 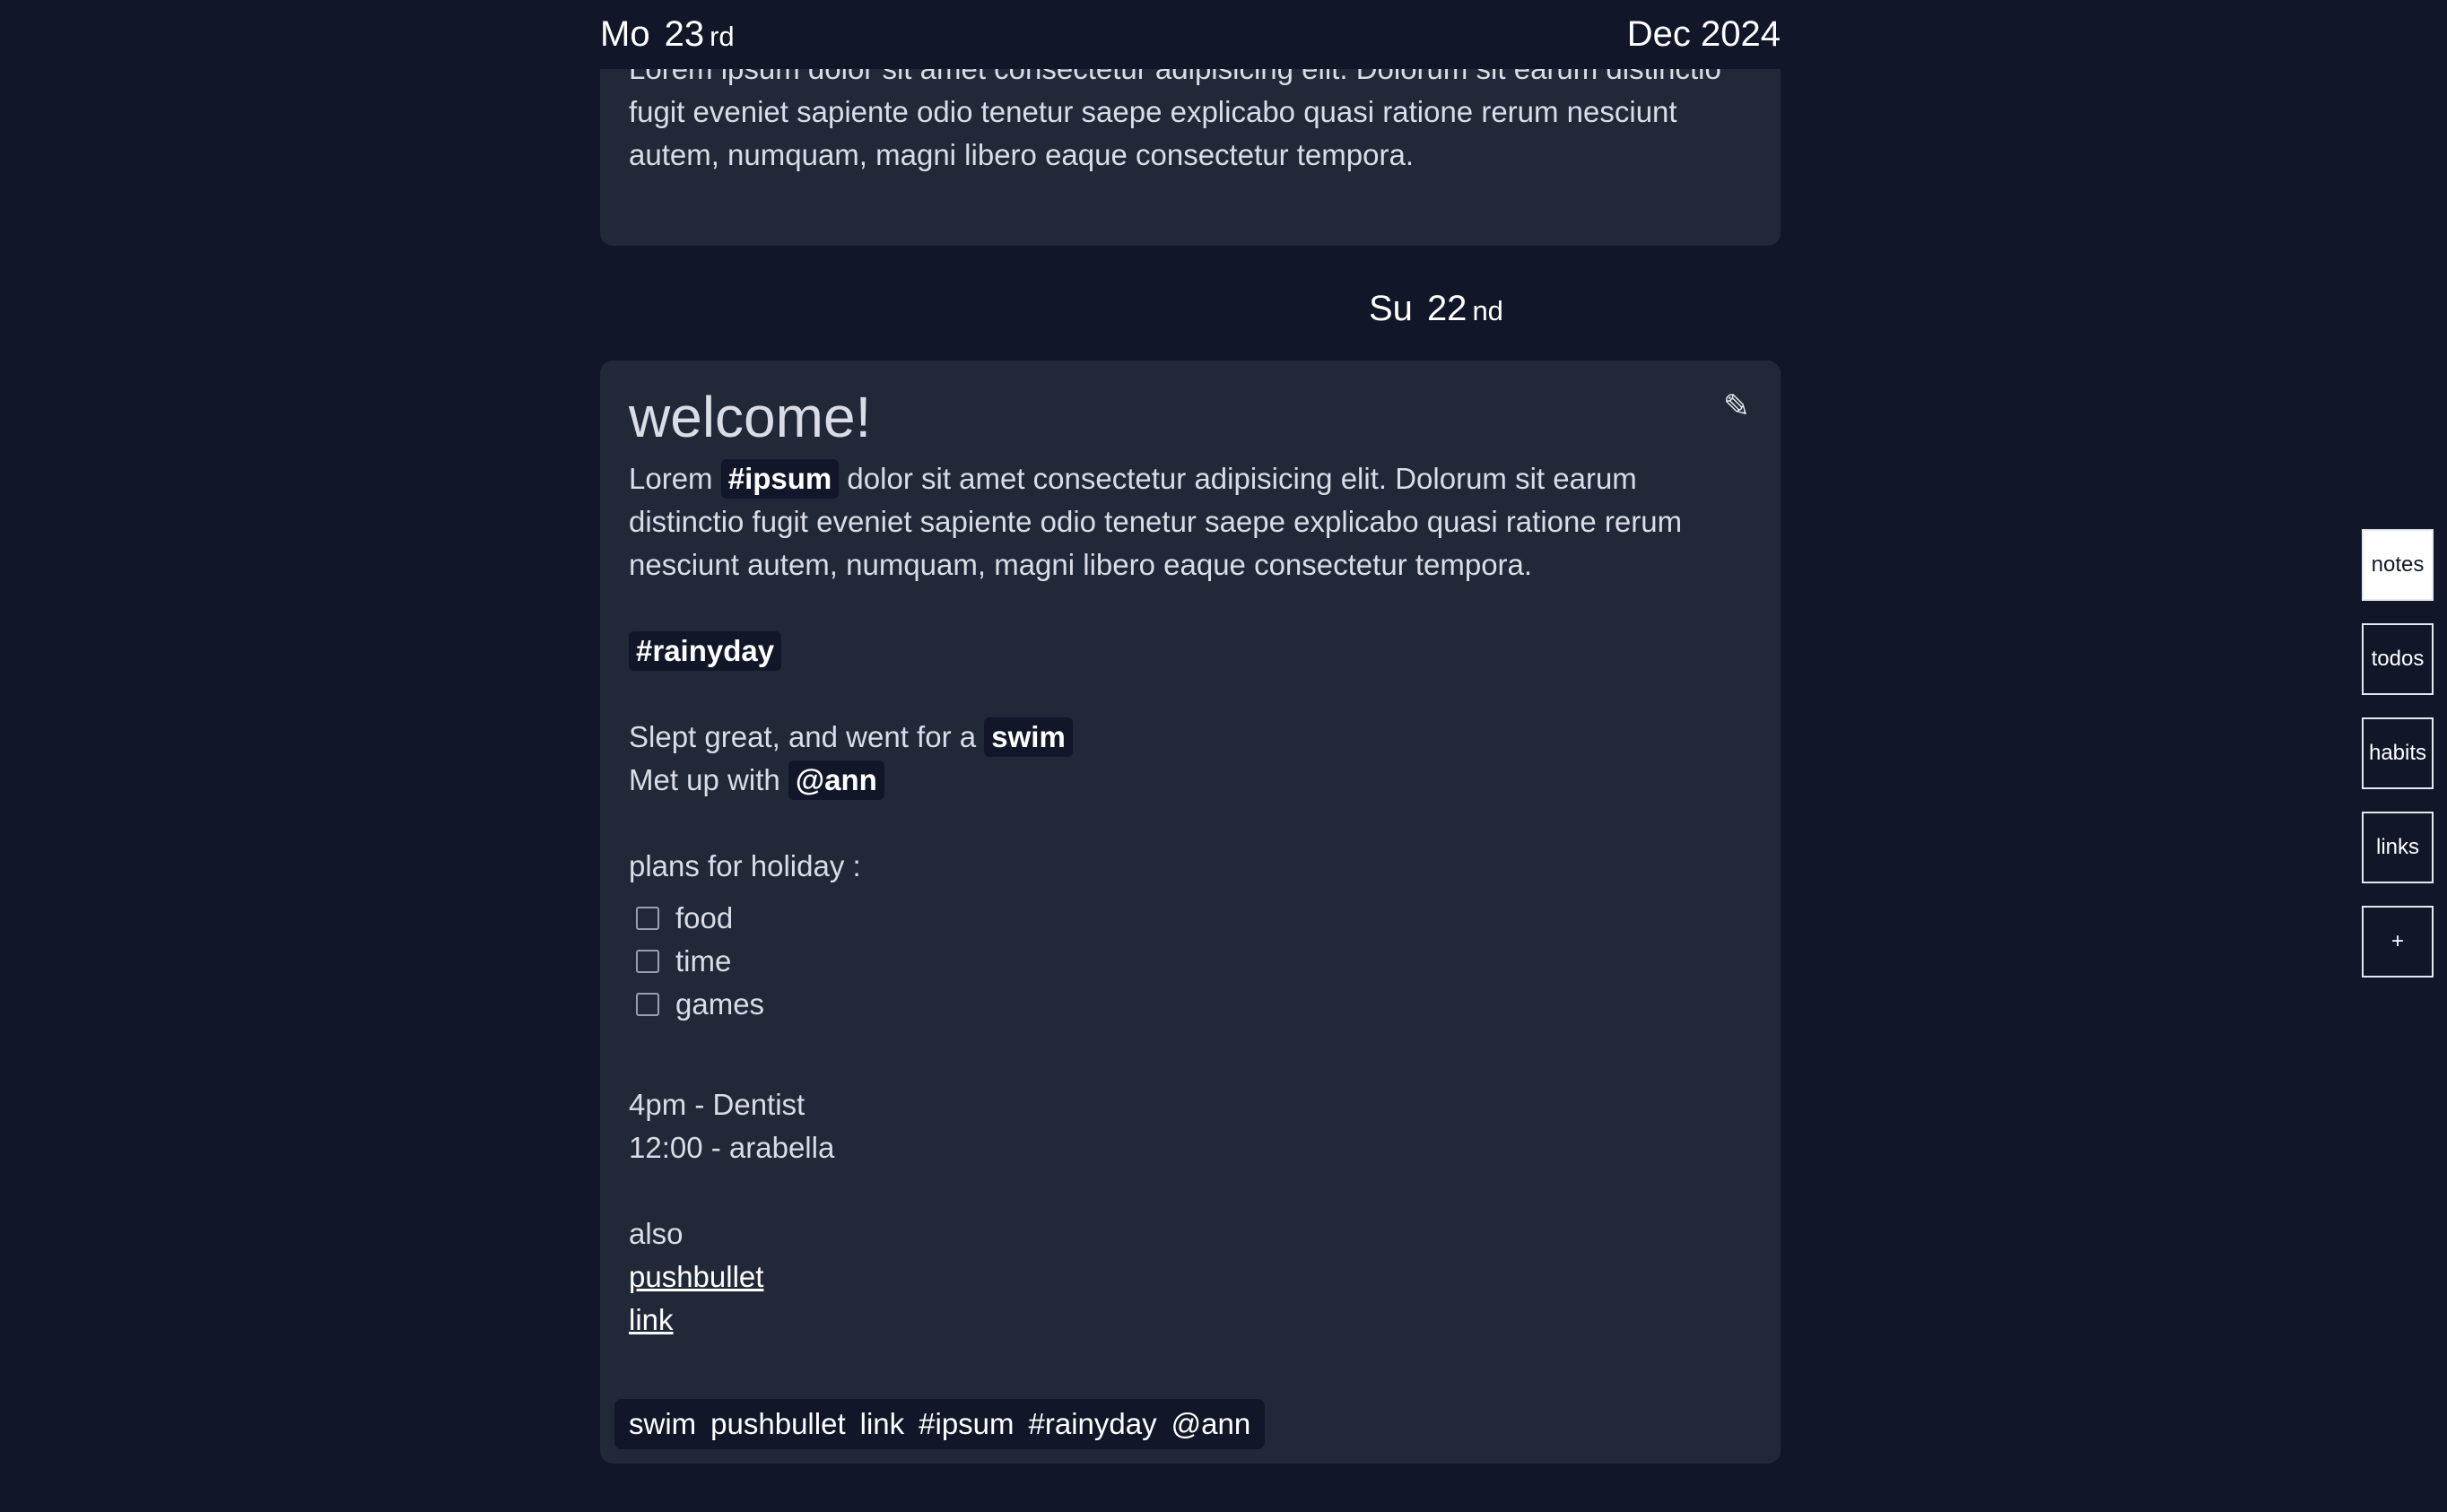 What do you see at coordinates (2398, 942) in the screenshot?
I see `add-button: +` at bounding box center [2398, 942].